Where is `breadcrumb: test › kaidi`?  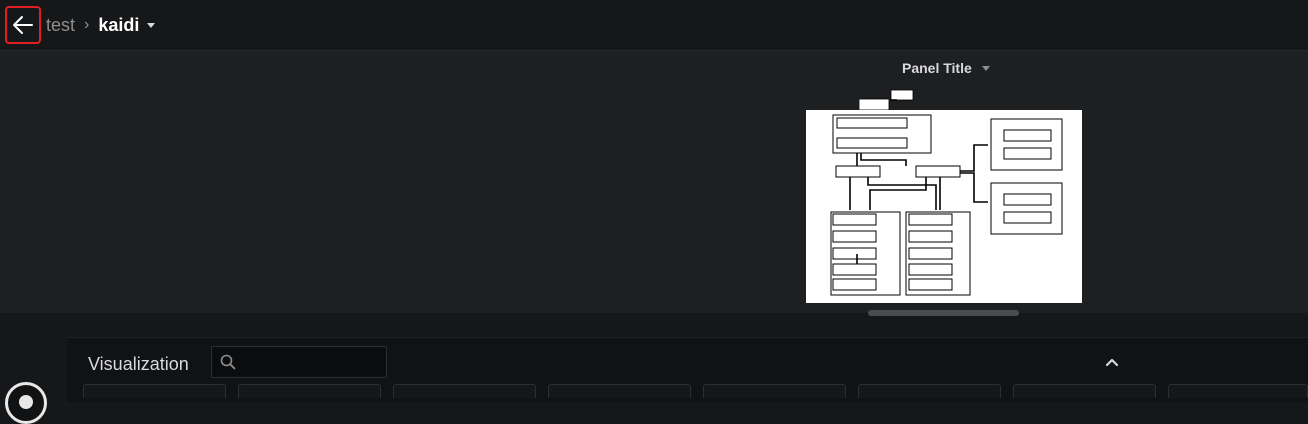 breadcrumb: test › kaidi is located at coordinates (101, 25).